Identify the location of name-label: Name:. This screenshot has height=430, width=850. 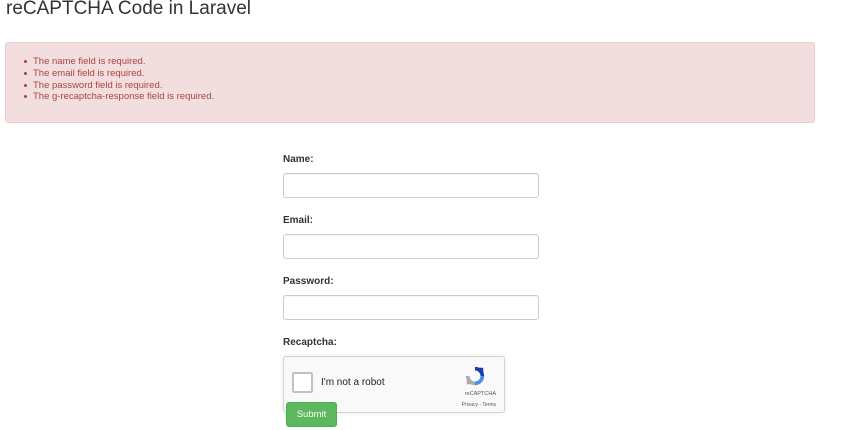
(298, 159).